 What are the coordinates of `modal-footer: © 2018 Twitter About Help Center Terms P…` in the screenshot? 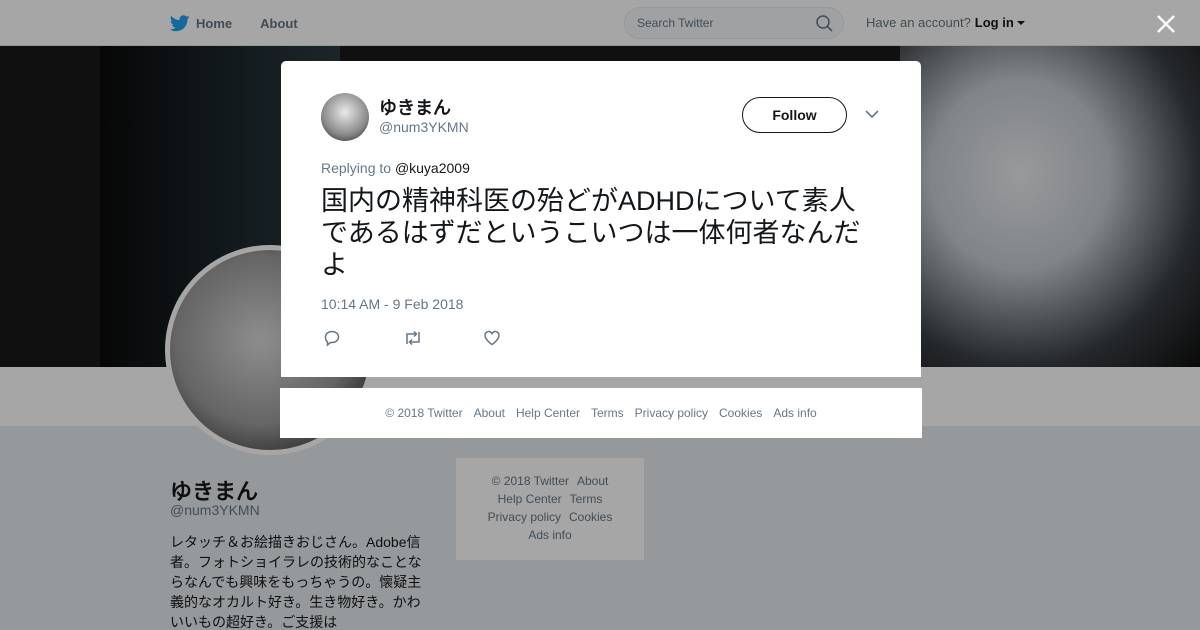 It's located at (601, 413).